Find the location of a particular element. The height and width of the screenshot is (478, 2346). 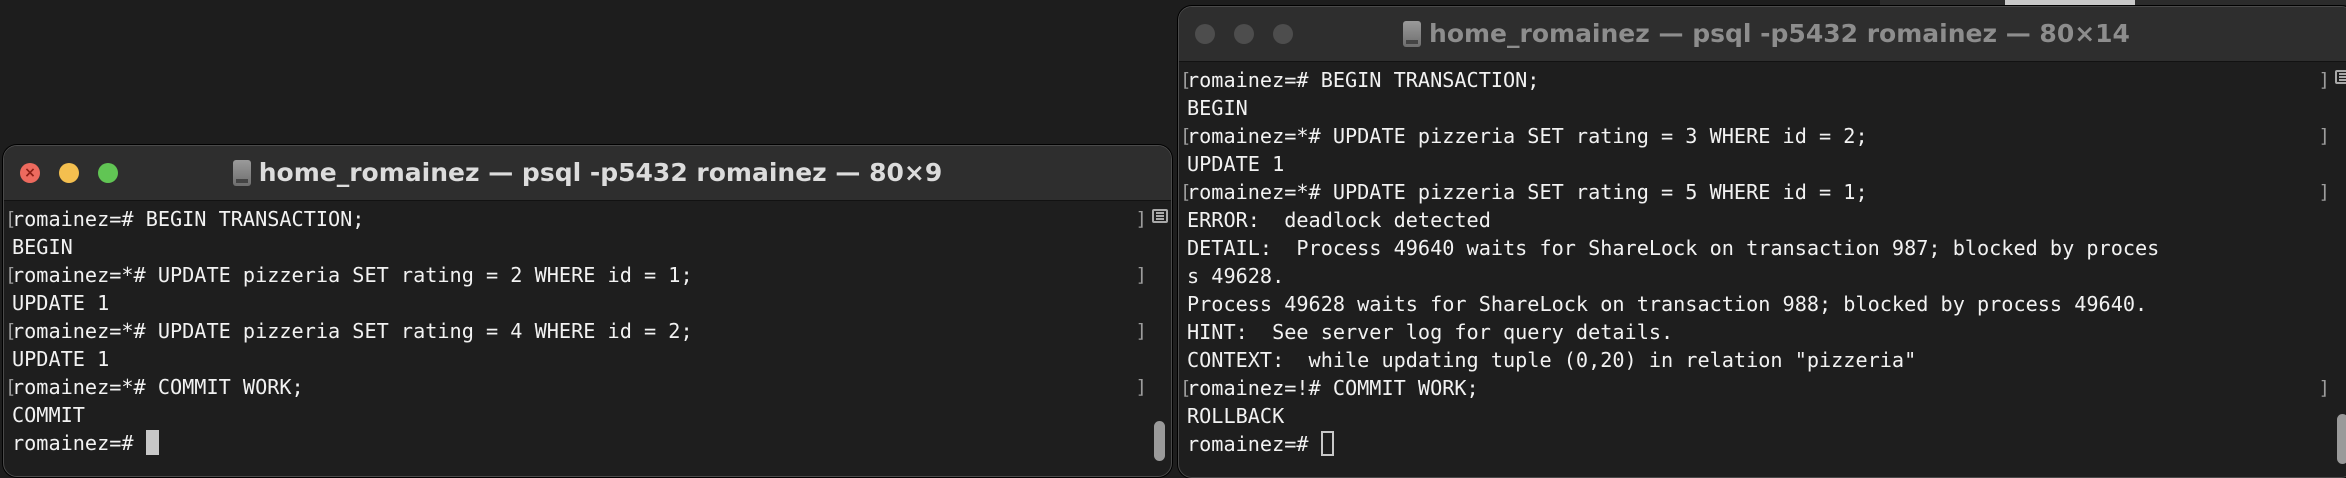

output-line: s 49628. is located at coordinates (1236, 276).